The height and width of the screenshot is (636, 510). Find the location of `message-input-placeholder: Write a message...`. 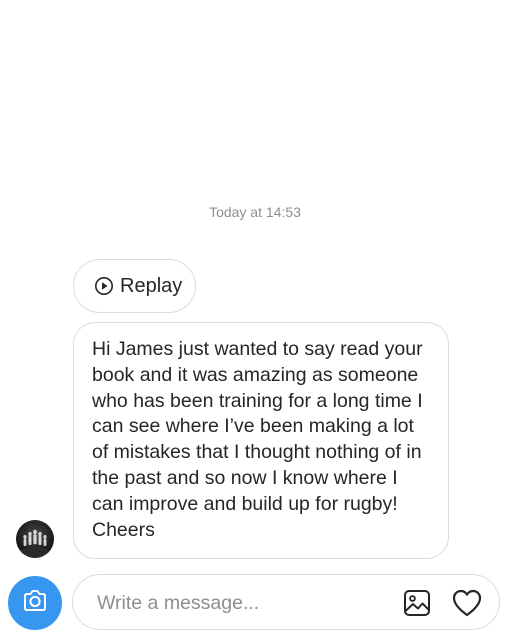

message-input-placeholder: Write a message... is located at coordinates (178, 603).